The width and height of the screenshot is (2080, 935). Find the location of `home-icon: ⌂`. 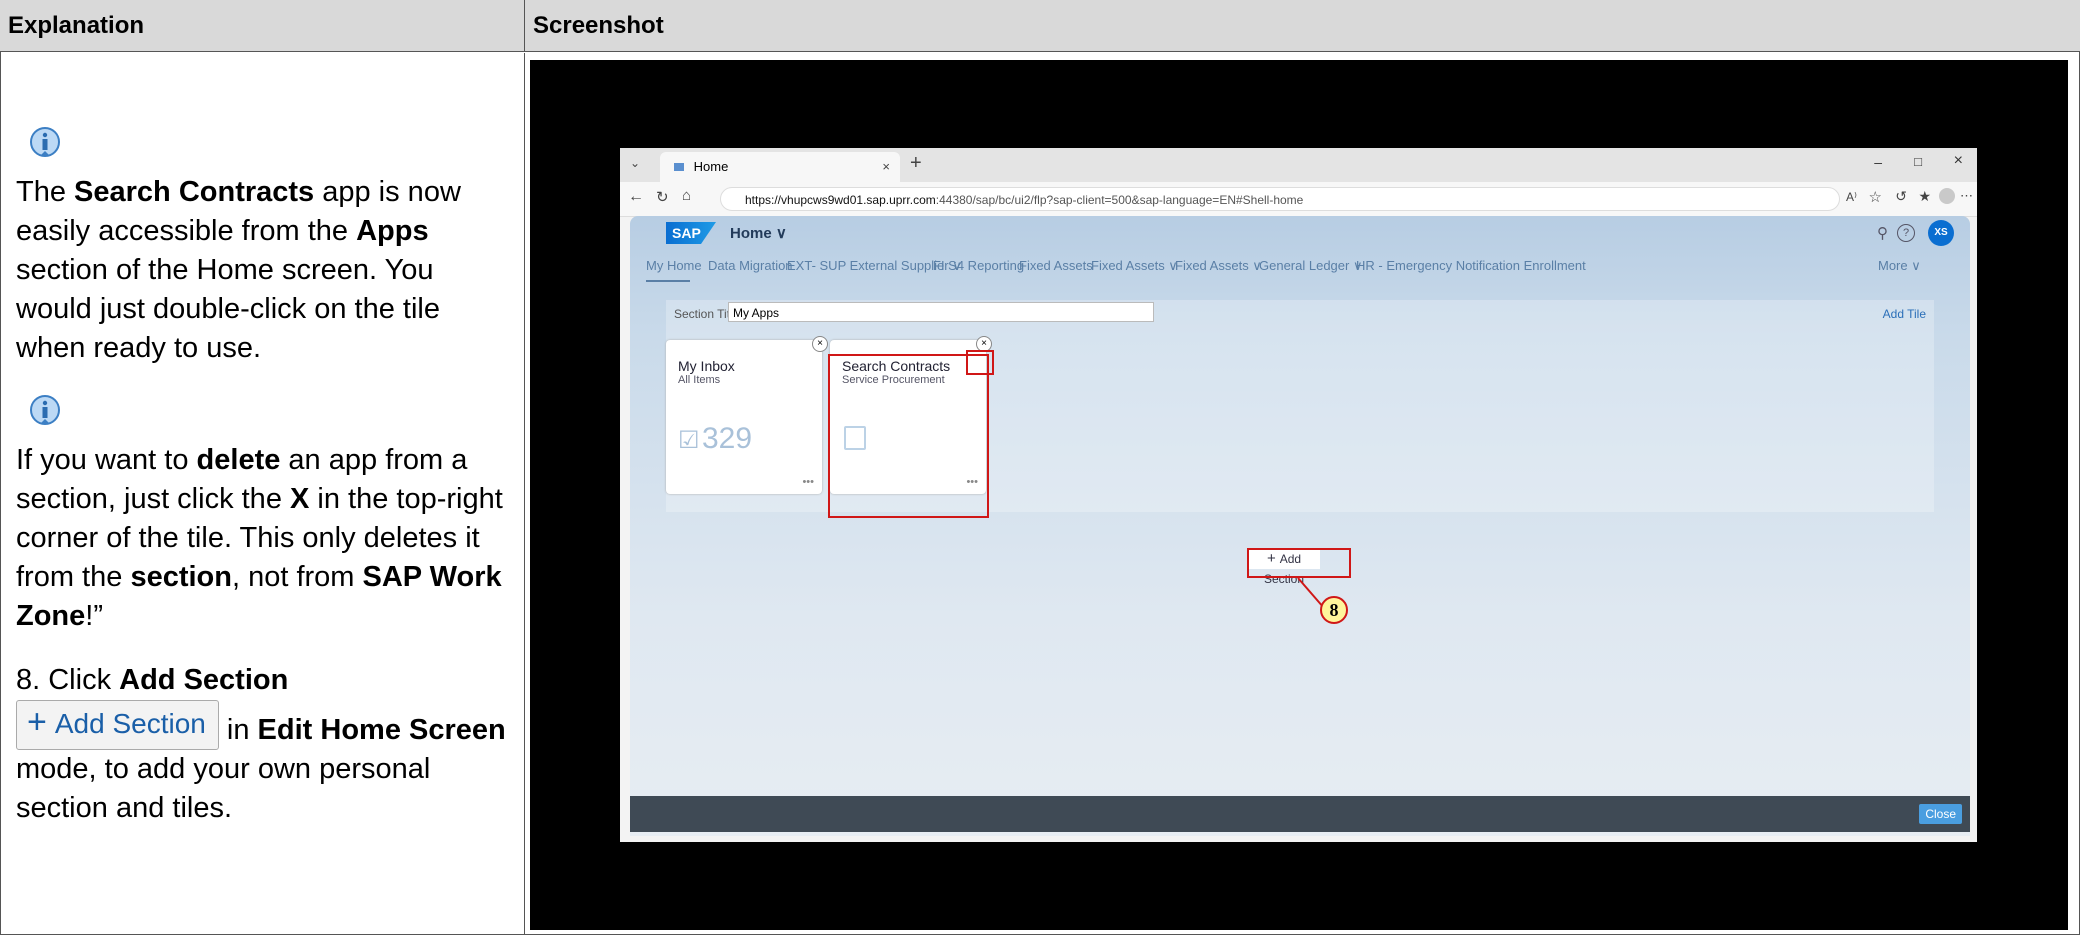

home-icon: ⌂ is located at coordinates (686, 195).